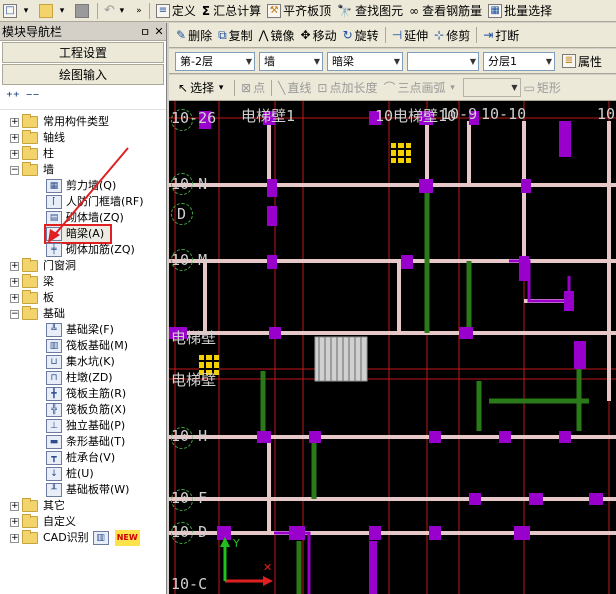 The image size is (616, 594). I want to click on arc-option-select: ▼, so click(491, 87).